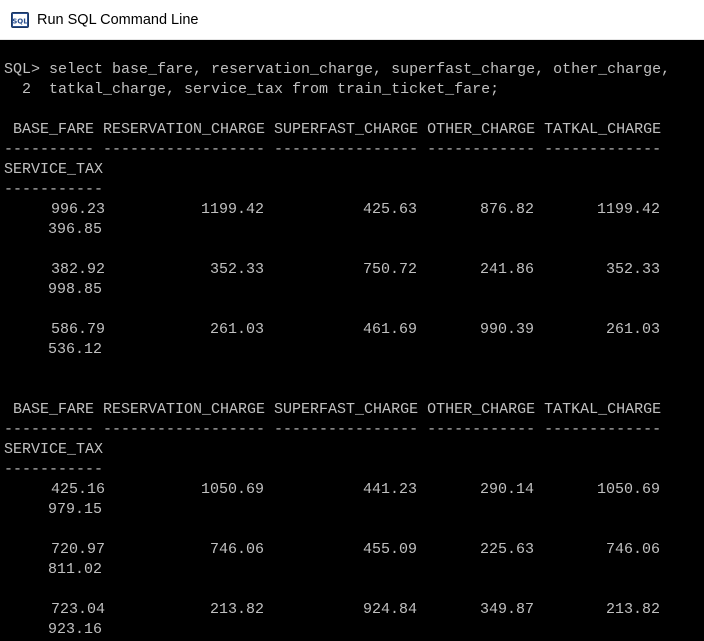 Image resolution: width=704 pixels, height=641 pixels. What do you see at coordinates (354, 630) in the screenshot?
I see `result-row-continuation: 923.16` at bounding box center [354, 630].